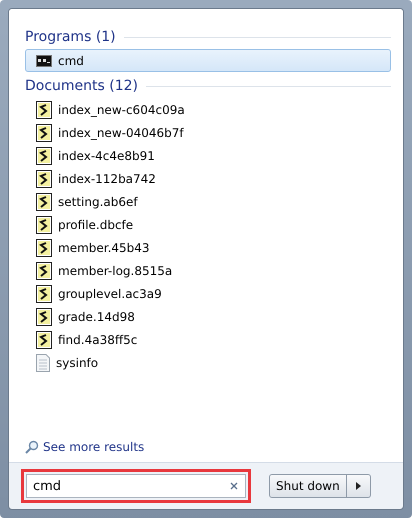 The width and height of the screenshot is (412, 518). What do you see at coordinates (136, 486) in the screenshot?
I see `search-field: cmd` at bounding box center [136, 486].